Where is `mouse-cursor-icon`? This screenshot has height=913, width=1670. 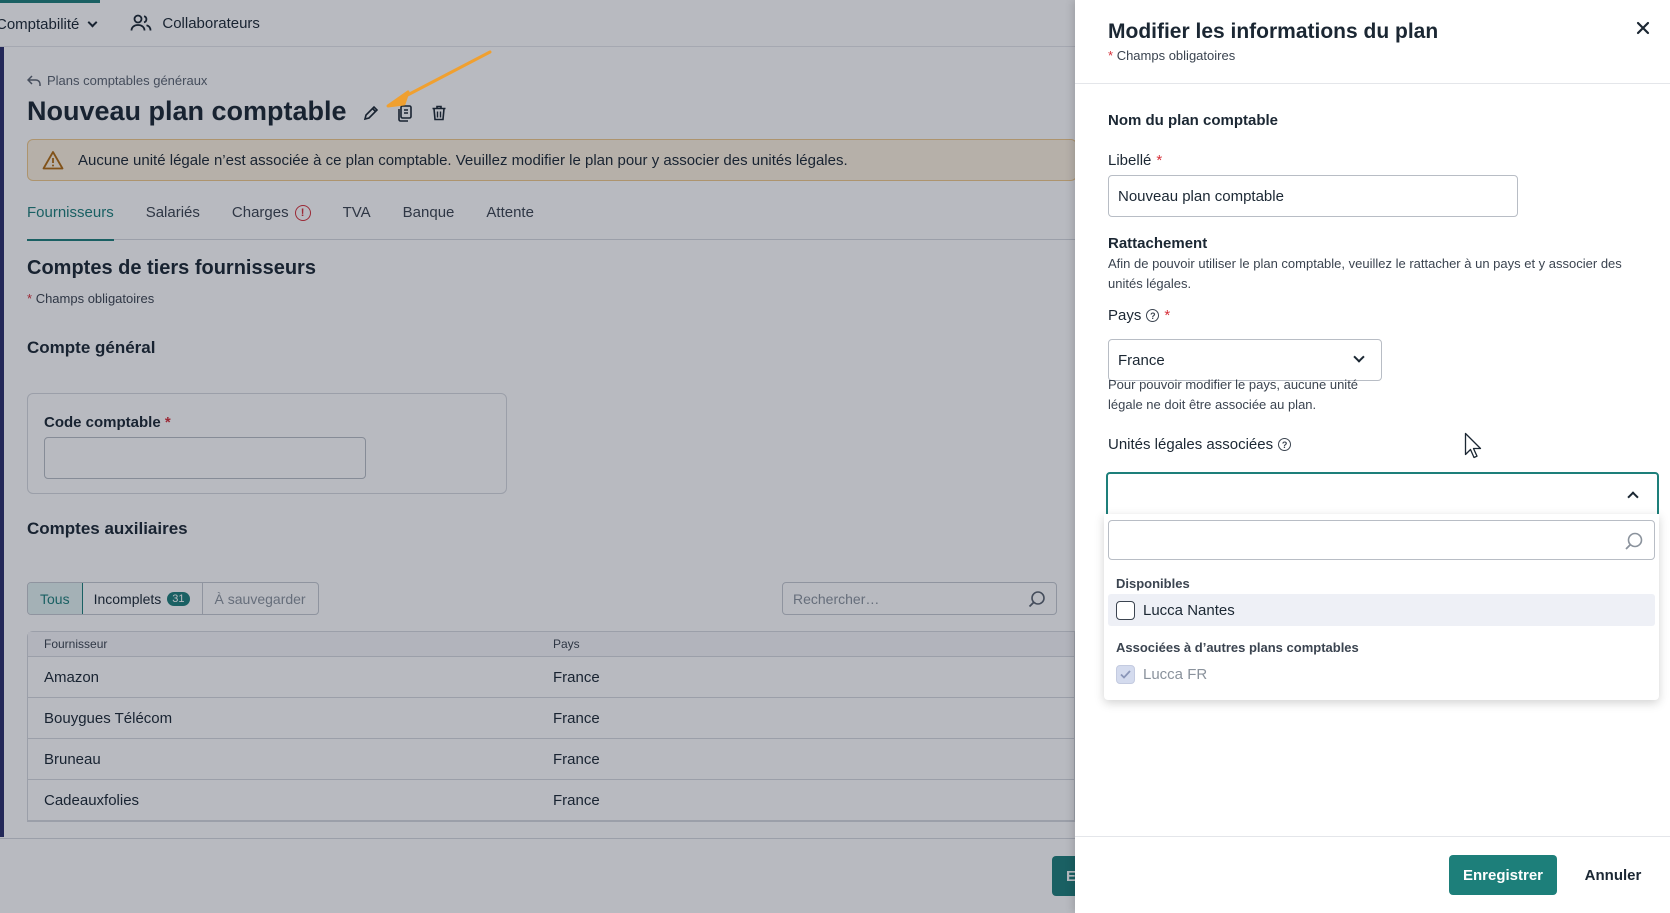
mouse-cursor-icon is located at coordinates (1473, 445).